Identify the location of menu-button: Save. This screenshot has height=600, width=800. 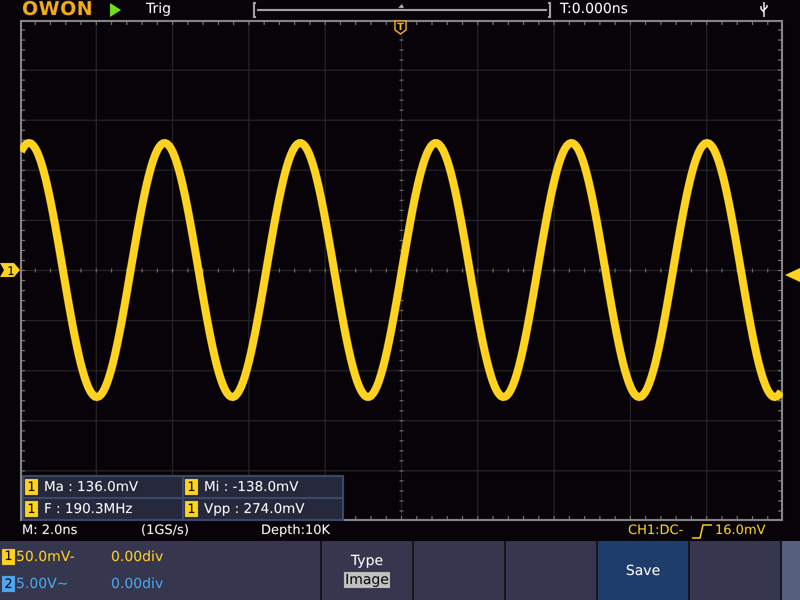
(642, 570).